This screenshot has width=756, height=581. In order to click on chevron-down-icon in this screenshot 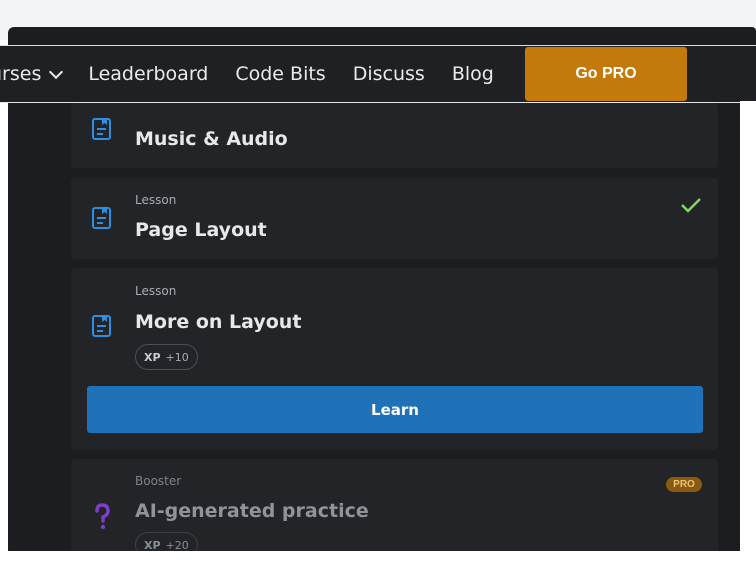, I will do `click(56, 71)`.